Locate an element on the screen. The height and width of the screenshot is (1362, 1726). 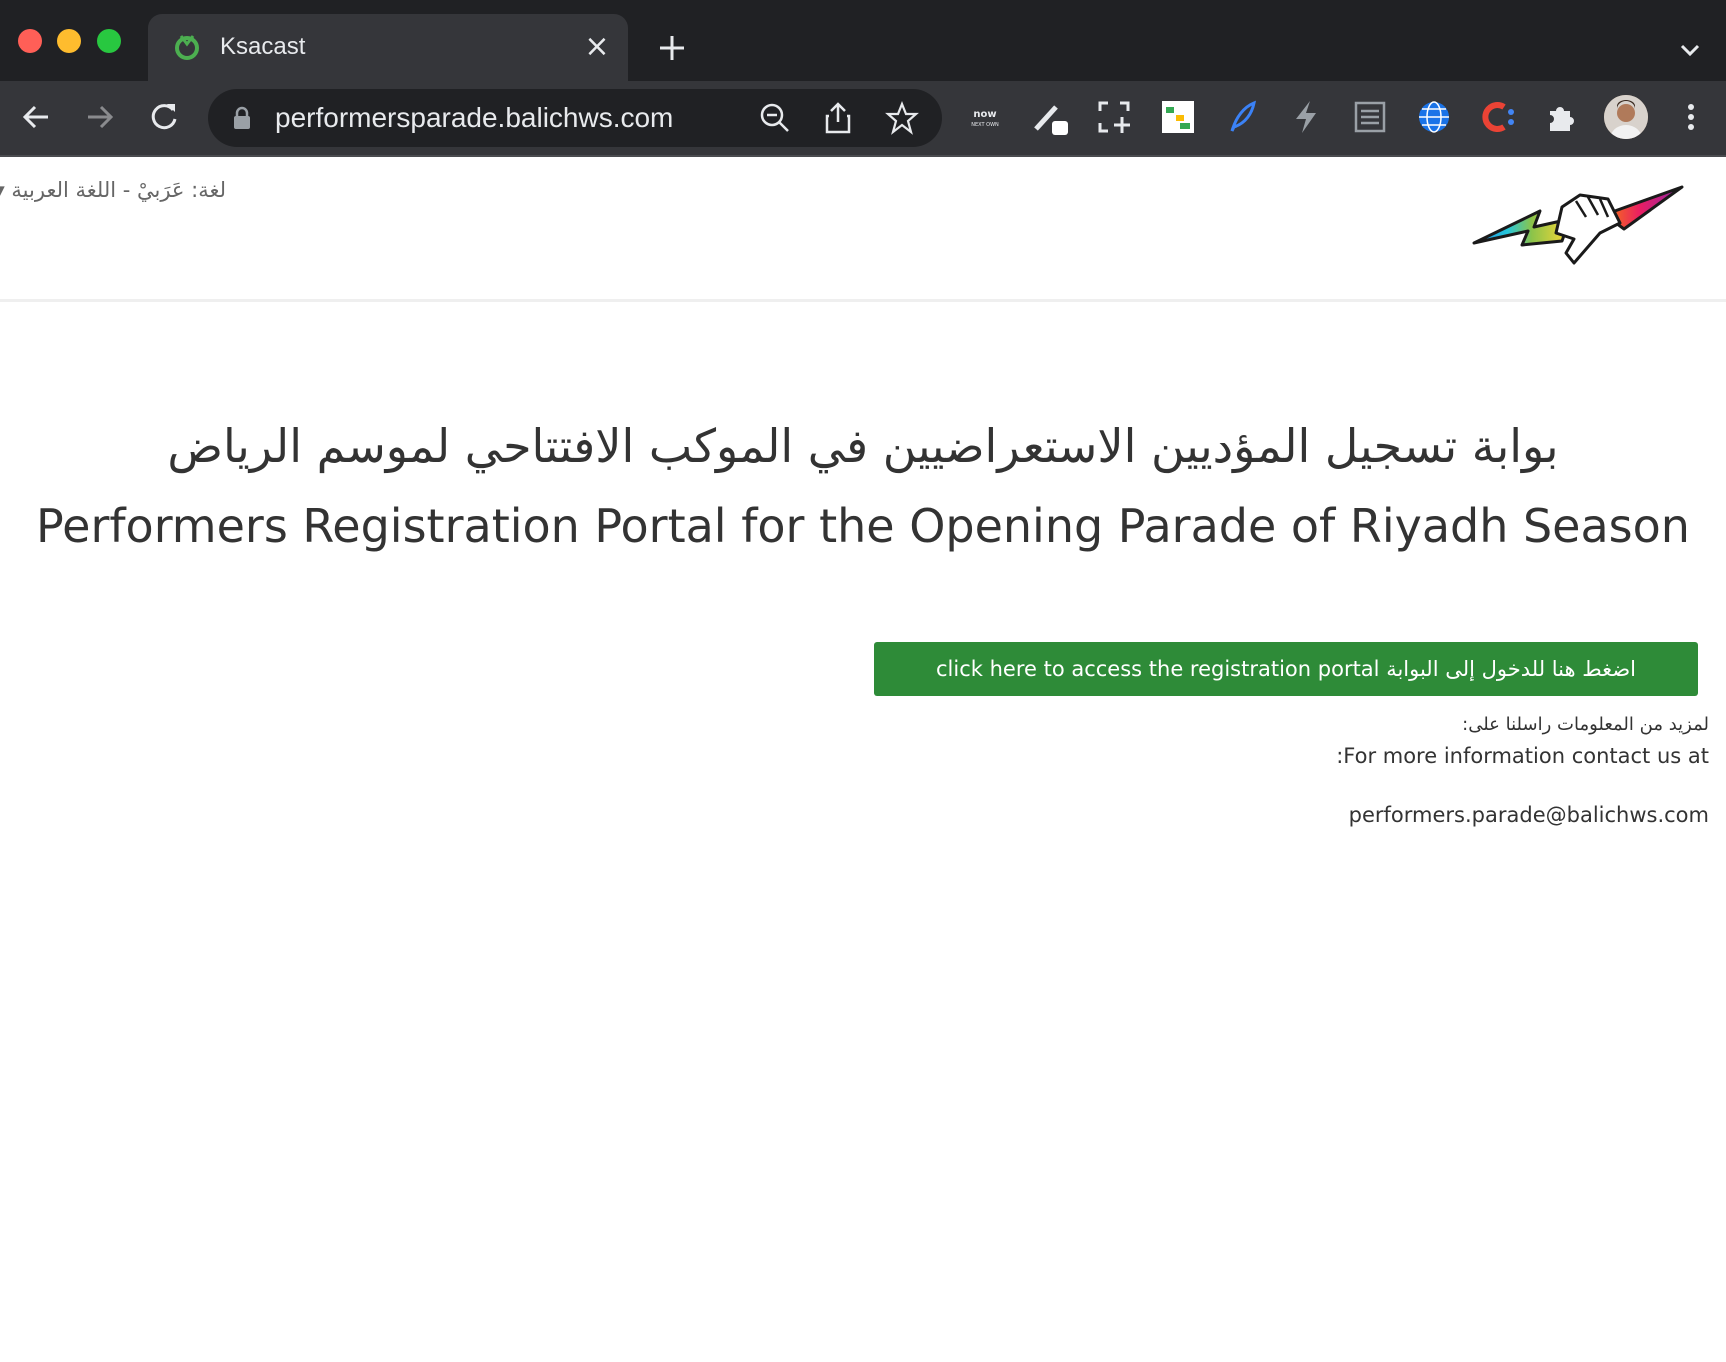
svg-text: now is located at coordinates (984, 114).